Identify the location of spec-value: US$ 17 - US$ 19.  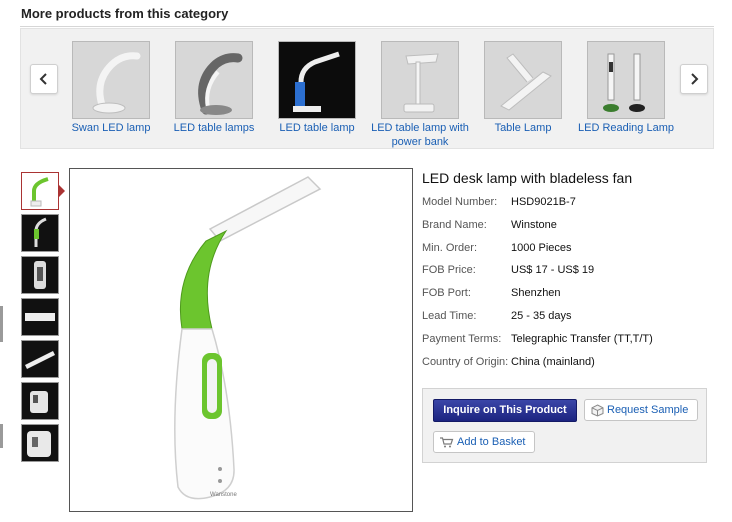
(553, 270).